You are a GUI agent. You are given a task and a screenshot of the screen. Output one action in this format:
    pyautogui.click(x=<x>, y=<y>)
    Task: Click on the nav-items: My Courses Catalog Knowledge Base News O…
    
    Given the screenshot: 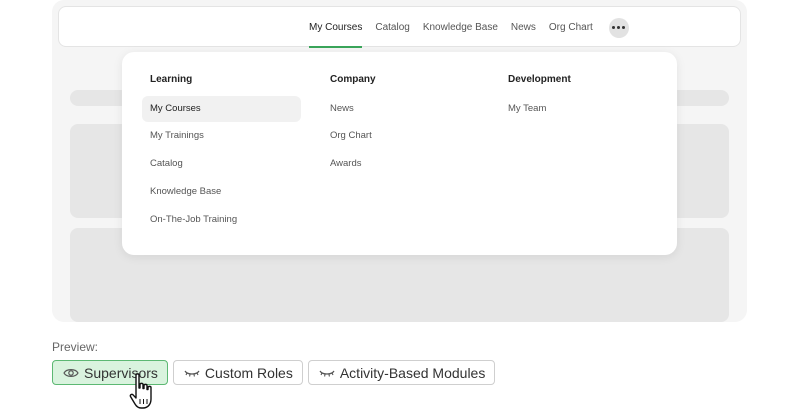 What is the action you would take?
    pyautogui.click(x=469, y=27)
    